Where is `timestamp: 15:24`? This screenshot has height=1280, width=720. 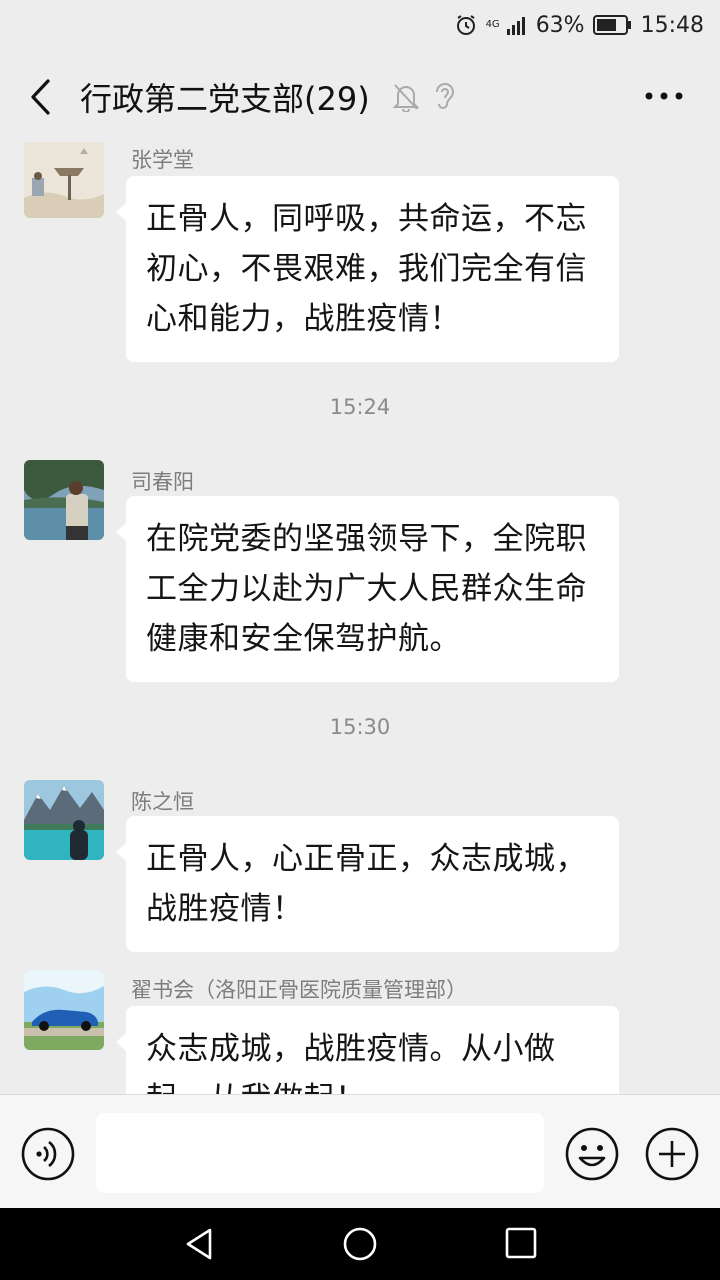
timestamp: 15:24 is located at coordinates (360, 407).